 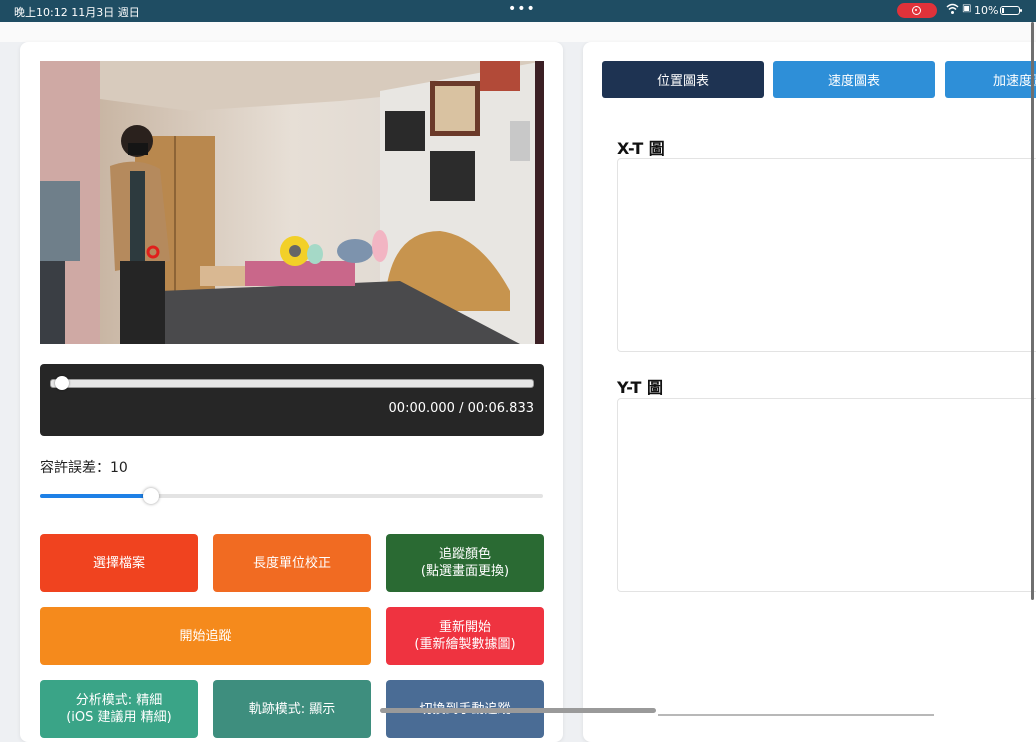 I want to click on page-top-strip, so click(x=518, y=32).